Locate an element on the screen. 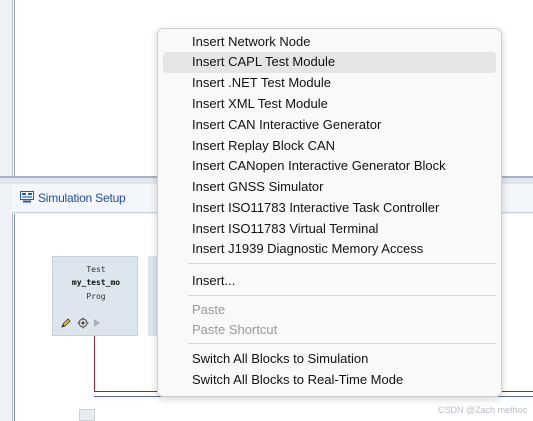 The image size is (533, 421). menu-item-insert-net-test-module: Insert .NET Test Module is located at coordinates (329, 83).